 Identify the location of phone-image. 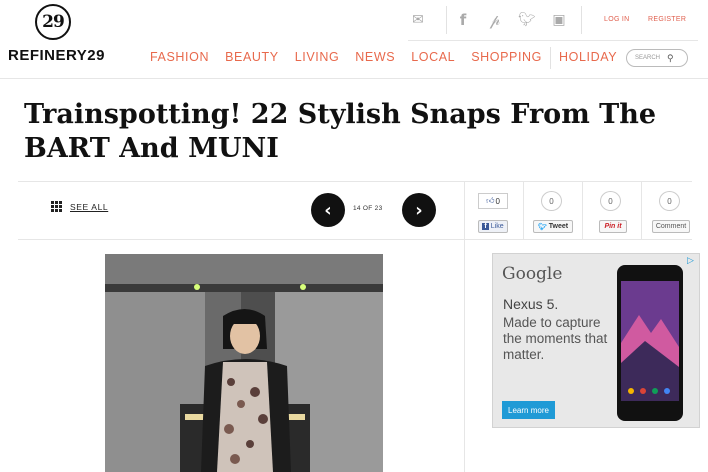
(650, 343).